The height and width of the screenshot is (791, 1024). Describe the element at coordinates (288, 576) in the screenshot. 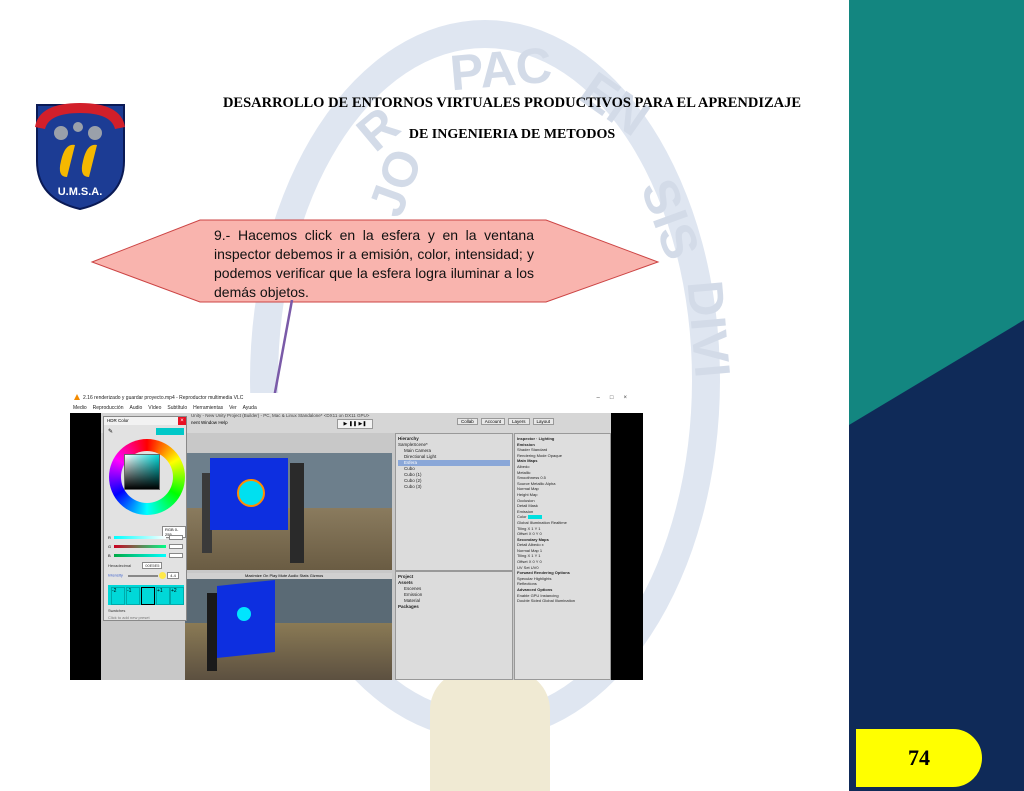

I see `game-toolbar: Maximize On Play Mute Audio Stats Gizmos` at that location.